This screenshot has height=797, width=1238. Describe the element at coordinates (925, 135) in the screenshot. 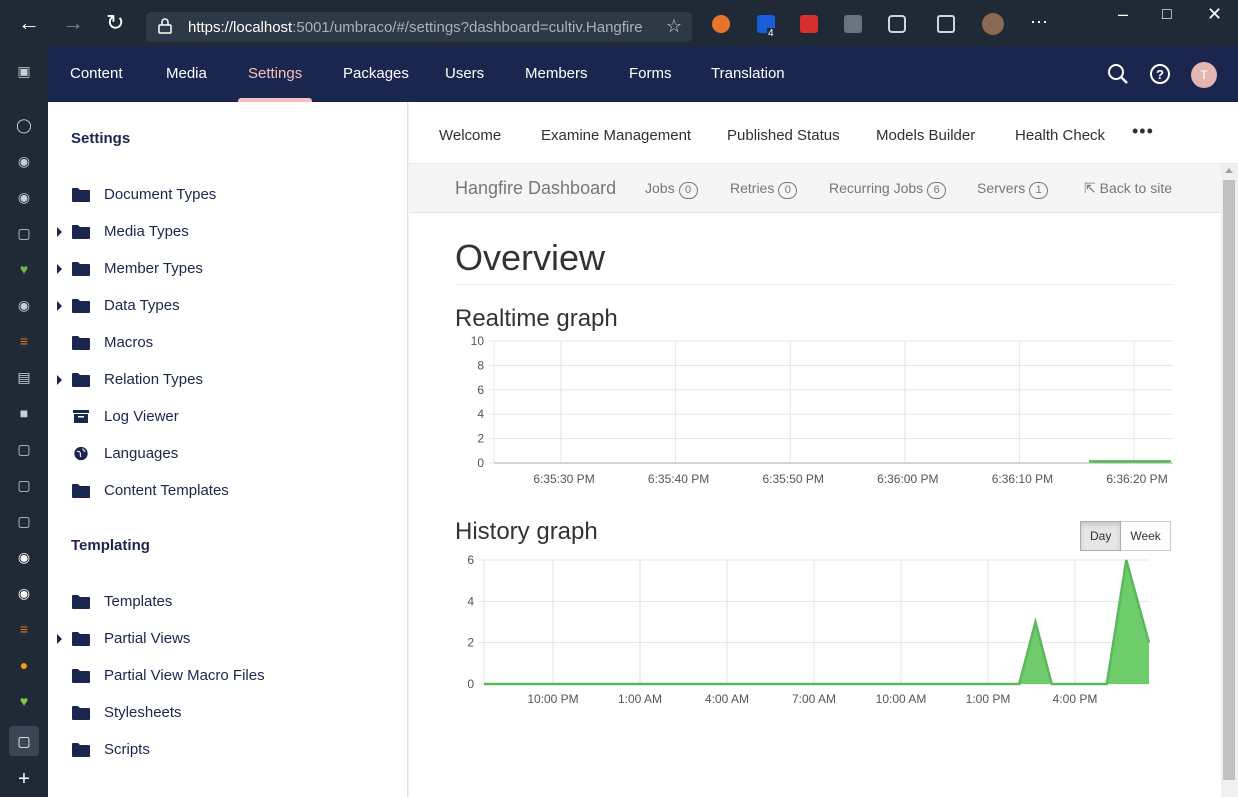

I see `tab-models-builder: Models Builder` at that location.